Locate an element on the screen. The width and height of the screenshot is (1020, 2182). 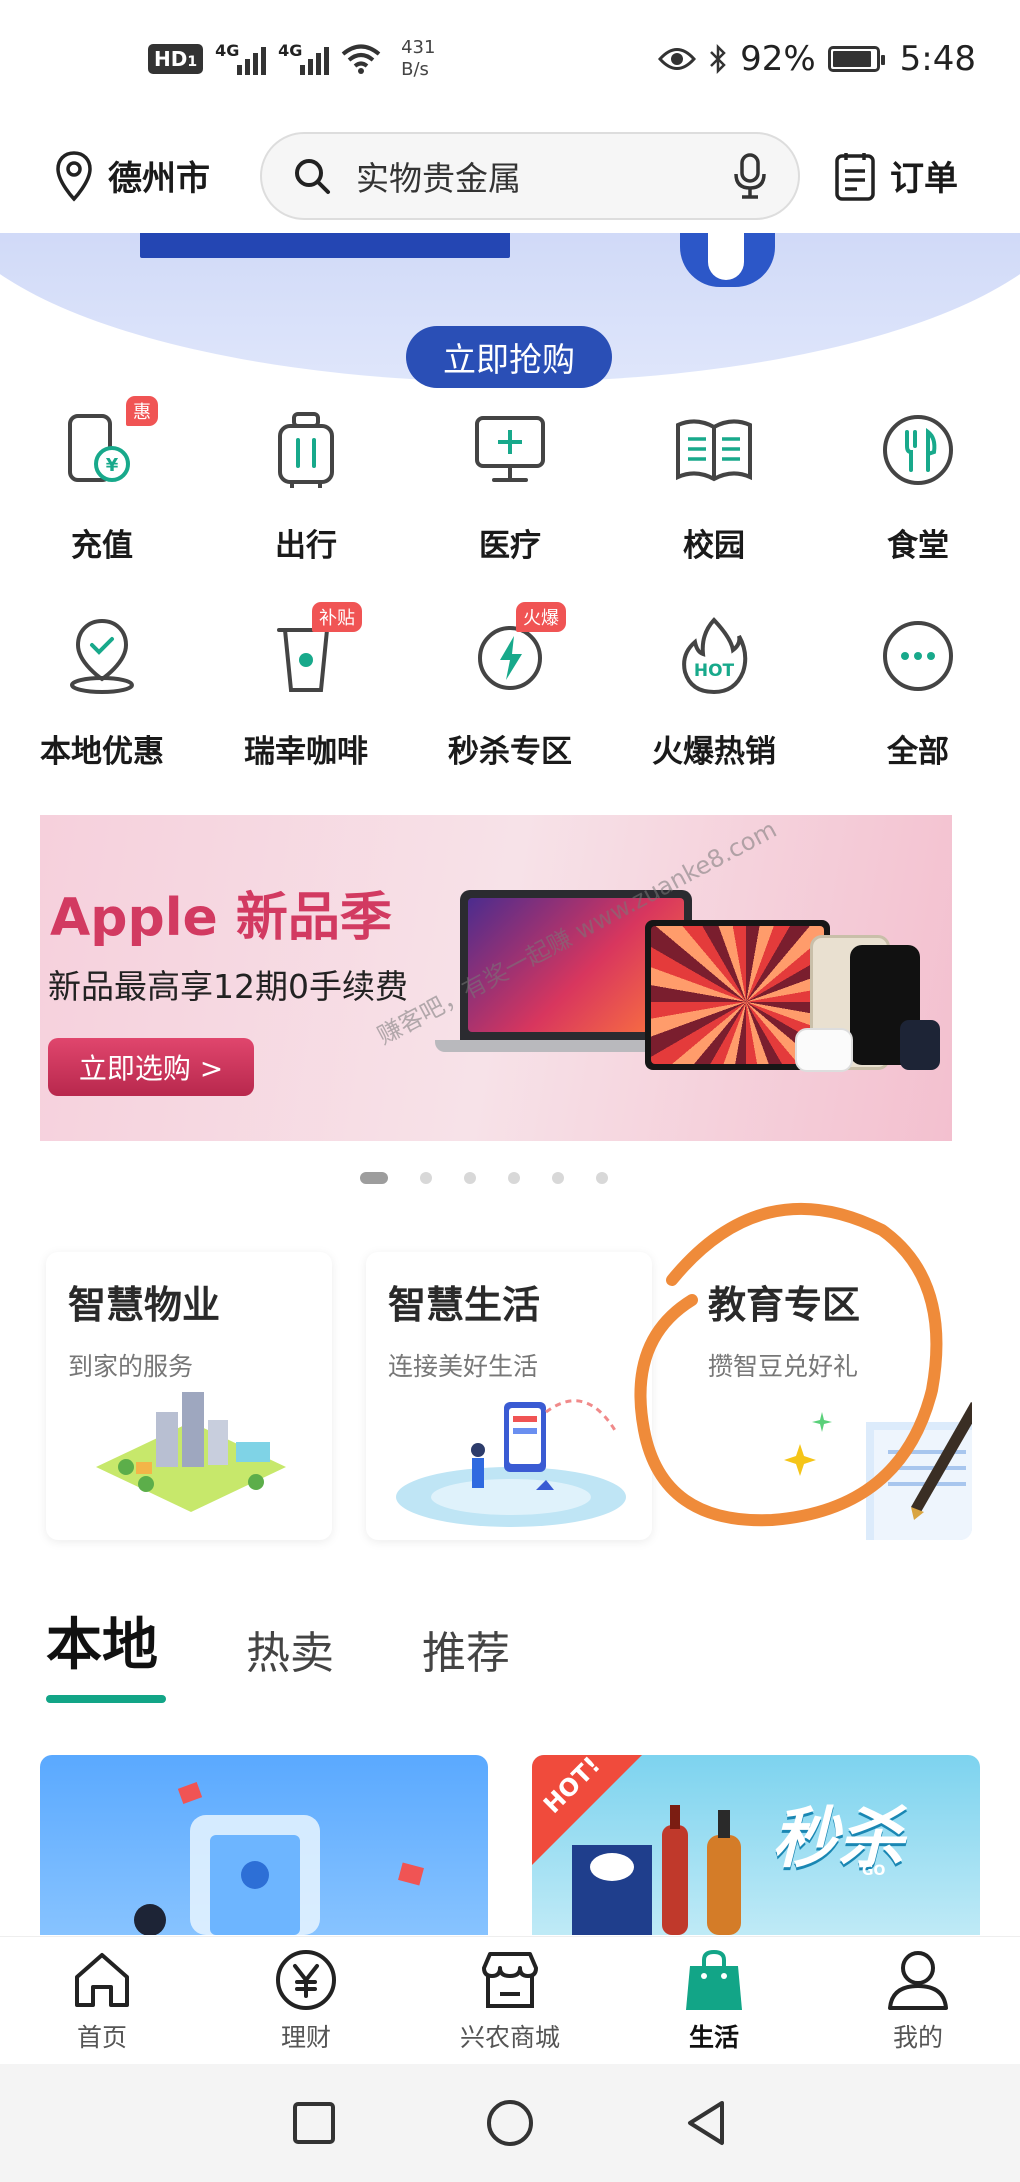
search-icon is located at coordinates (312, 176).